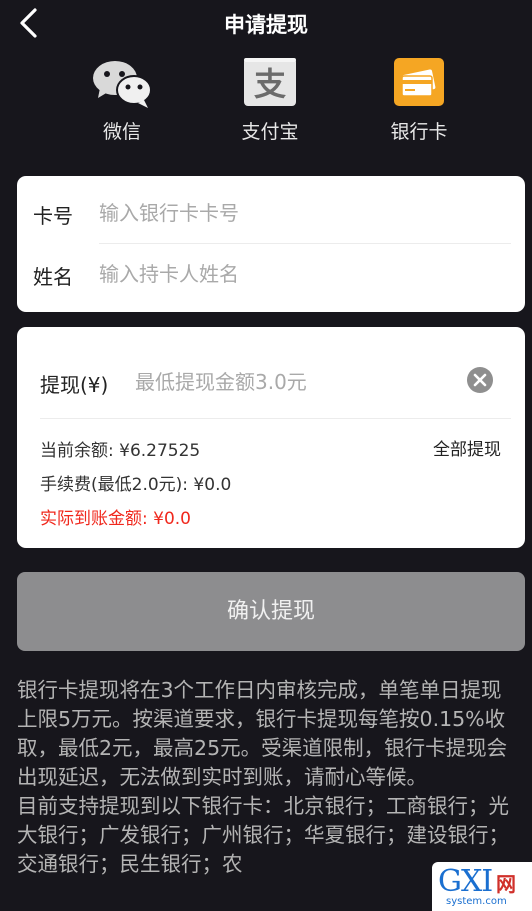  What do you see at coordinates (506, 884) in the screenshot?
I see `watermark-cn: 网` at bounding box center [506, 884].